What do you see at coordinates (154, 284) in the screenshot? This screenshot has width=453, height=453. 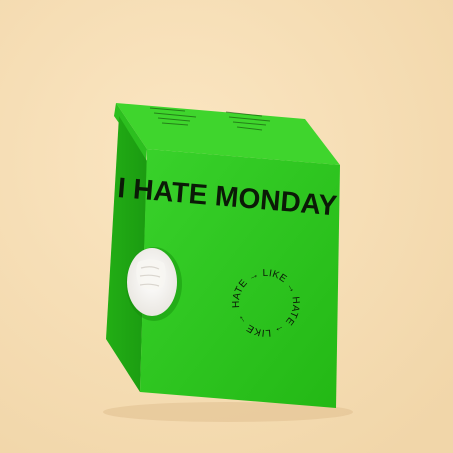 I see `window-icon` at bounding box center [154, 284].